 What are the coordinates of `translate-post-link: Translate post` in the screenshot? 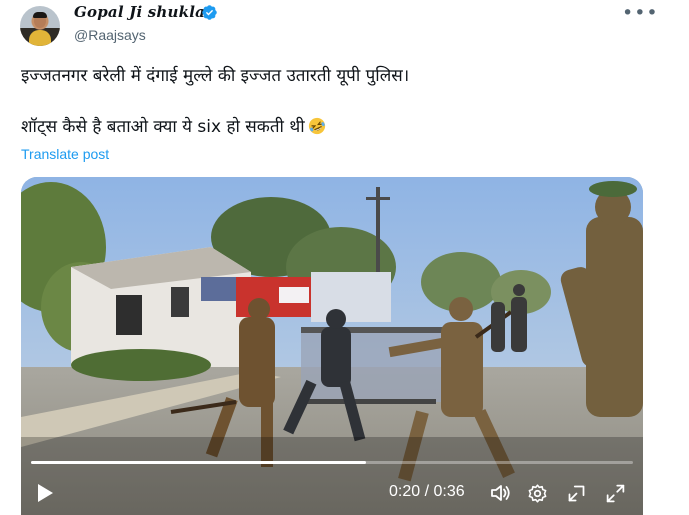 It's located at (65, 154).